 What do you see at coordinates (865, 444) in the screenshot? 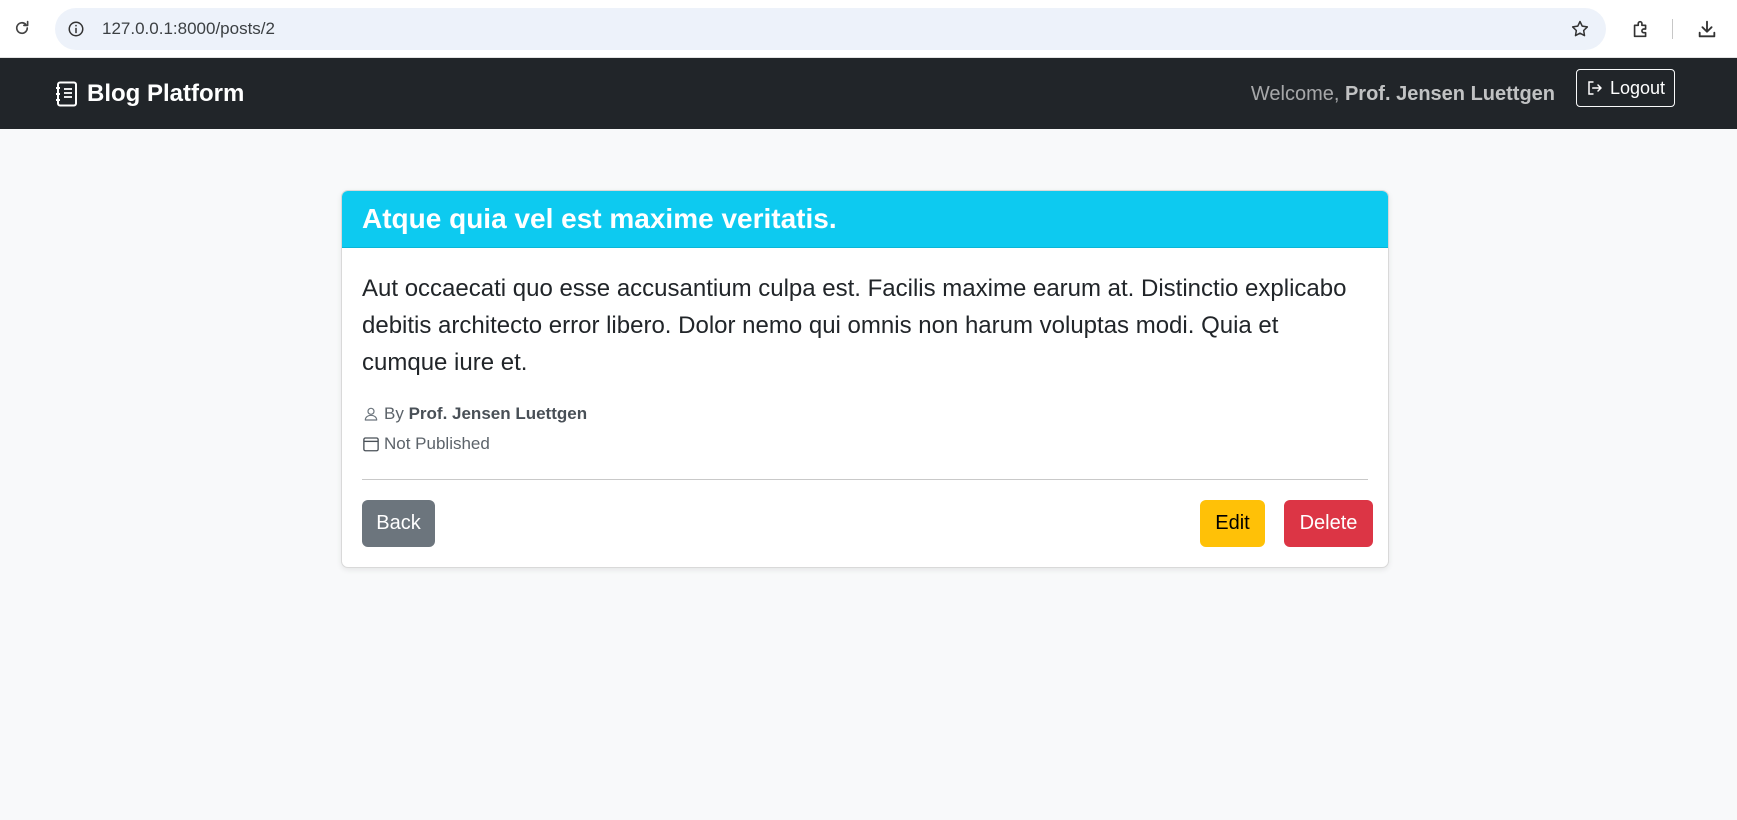
I see `status-row: Not Published` at bounding box center [865, 444].